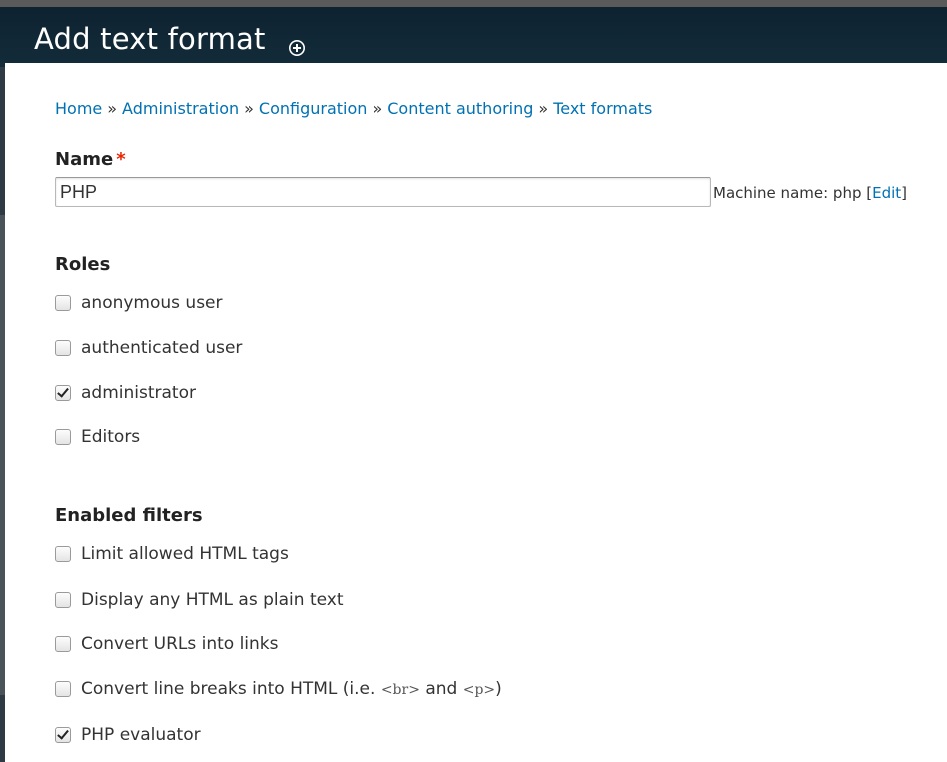  Describe the element at coordinates (793, 193) in the screenshot. I see `machine-name-text: Machine name: php [` at that location.